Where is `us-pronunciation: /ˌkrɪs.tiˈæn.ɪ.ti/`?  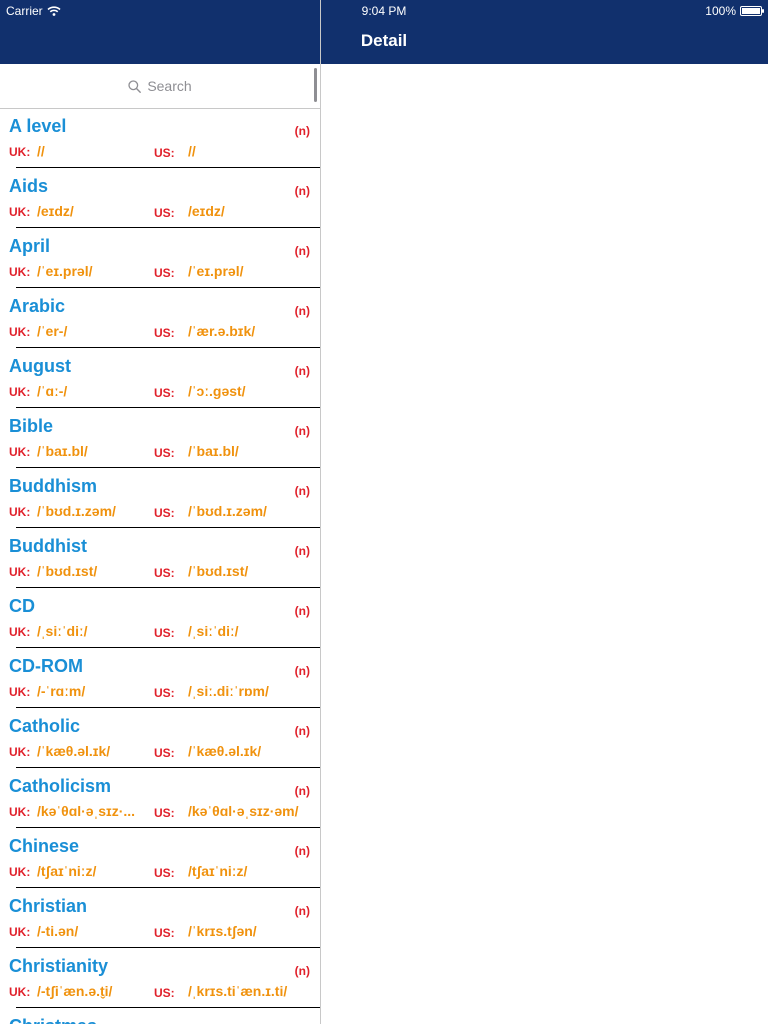 us-pronunciation: /ˌkrɪs.tiˈæn.ɪ.ti/ is located at coordinates (238, 991).